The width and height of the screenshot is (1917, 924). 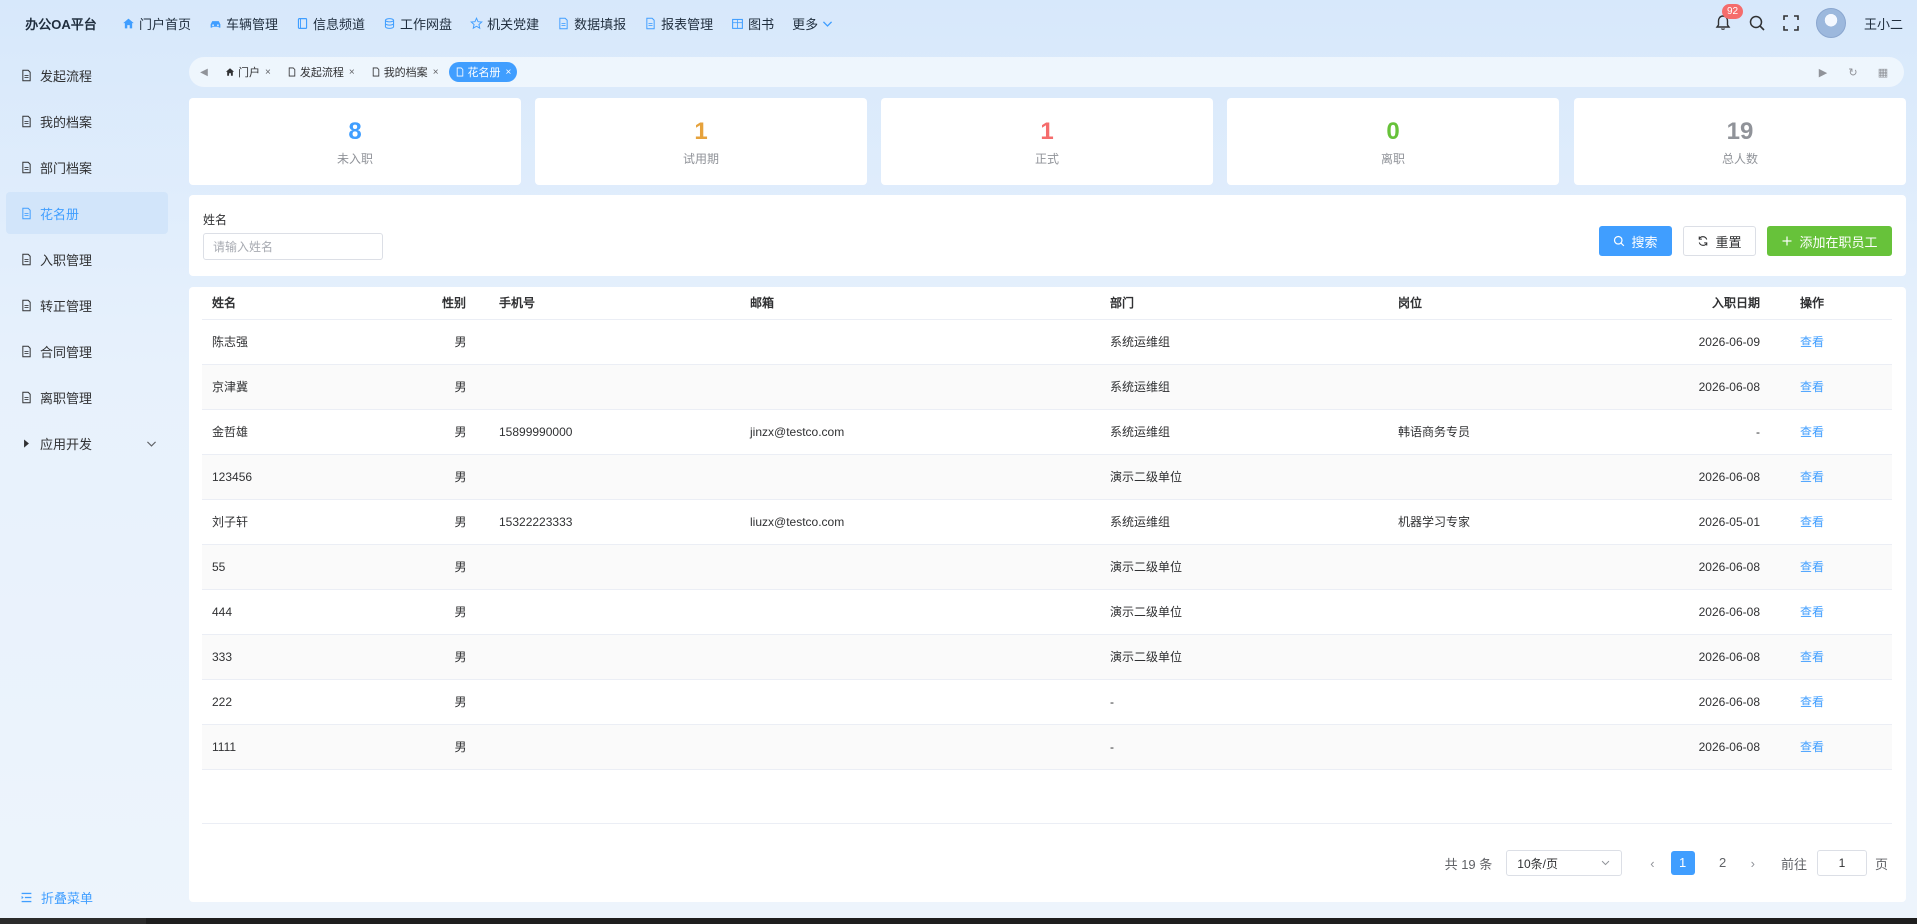 What do you see at coordinates (1841, 863) in the screenshot?
I see `goto-page-input: 1` at bounding box center [1841, 863].